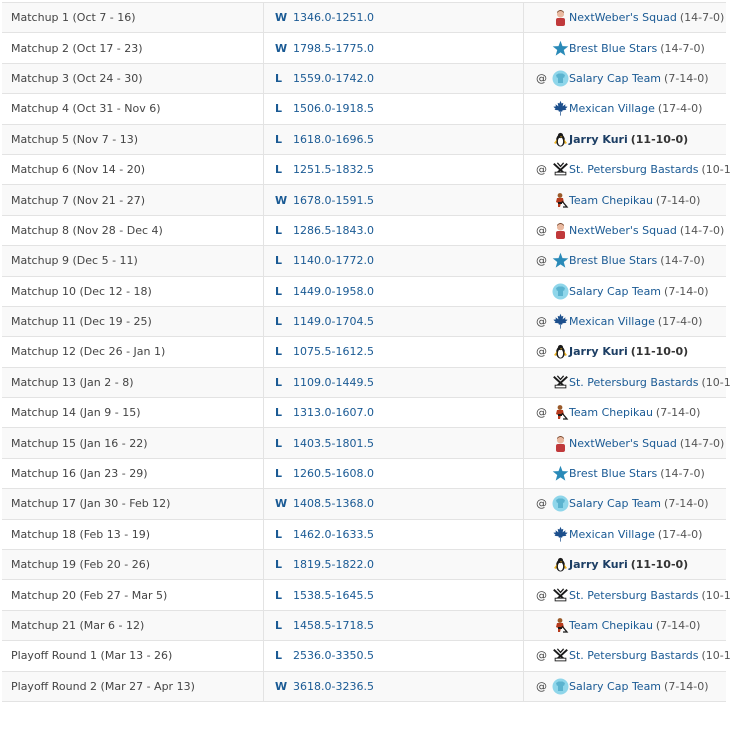  Describe the element at coordinates (333, 321) in the screenshot. I see `matchup-score-link: 1149.0-1704.5` at that location.